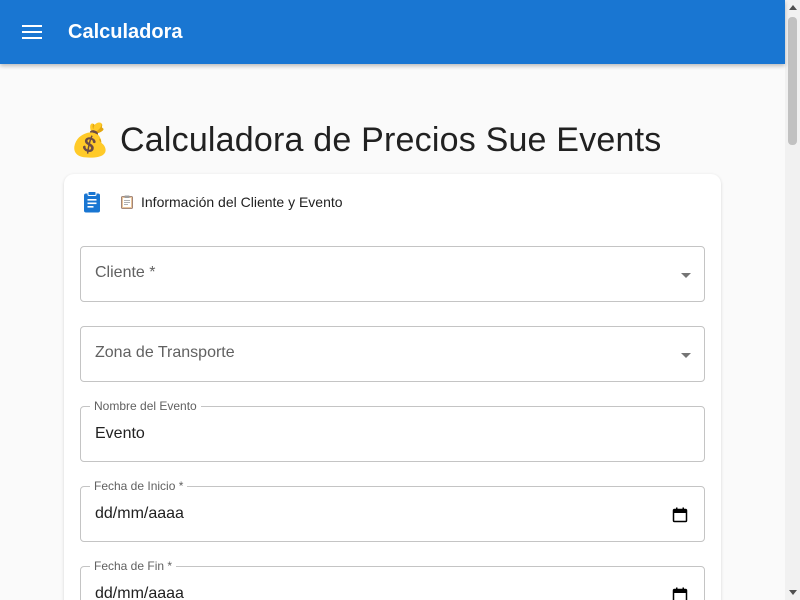  What do you see at coordinates (392, 354) in the screenshot?
I see `zona-transporte-select: Zona de Transporte` at bounding box center [392, 354].